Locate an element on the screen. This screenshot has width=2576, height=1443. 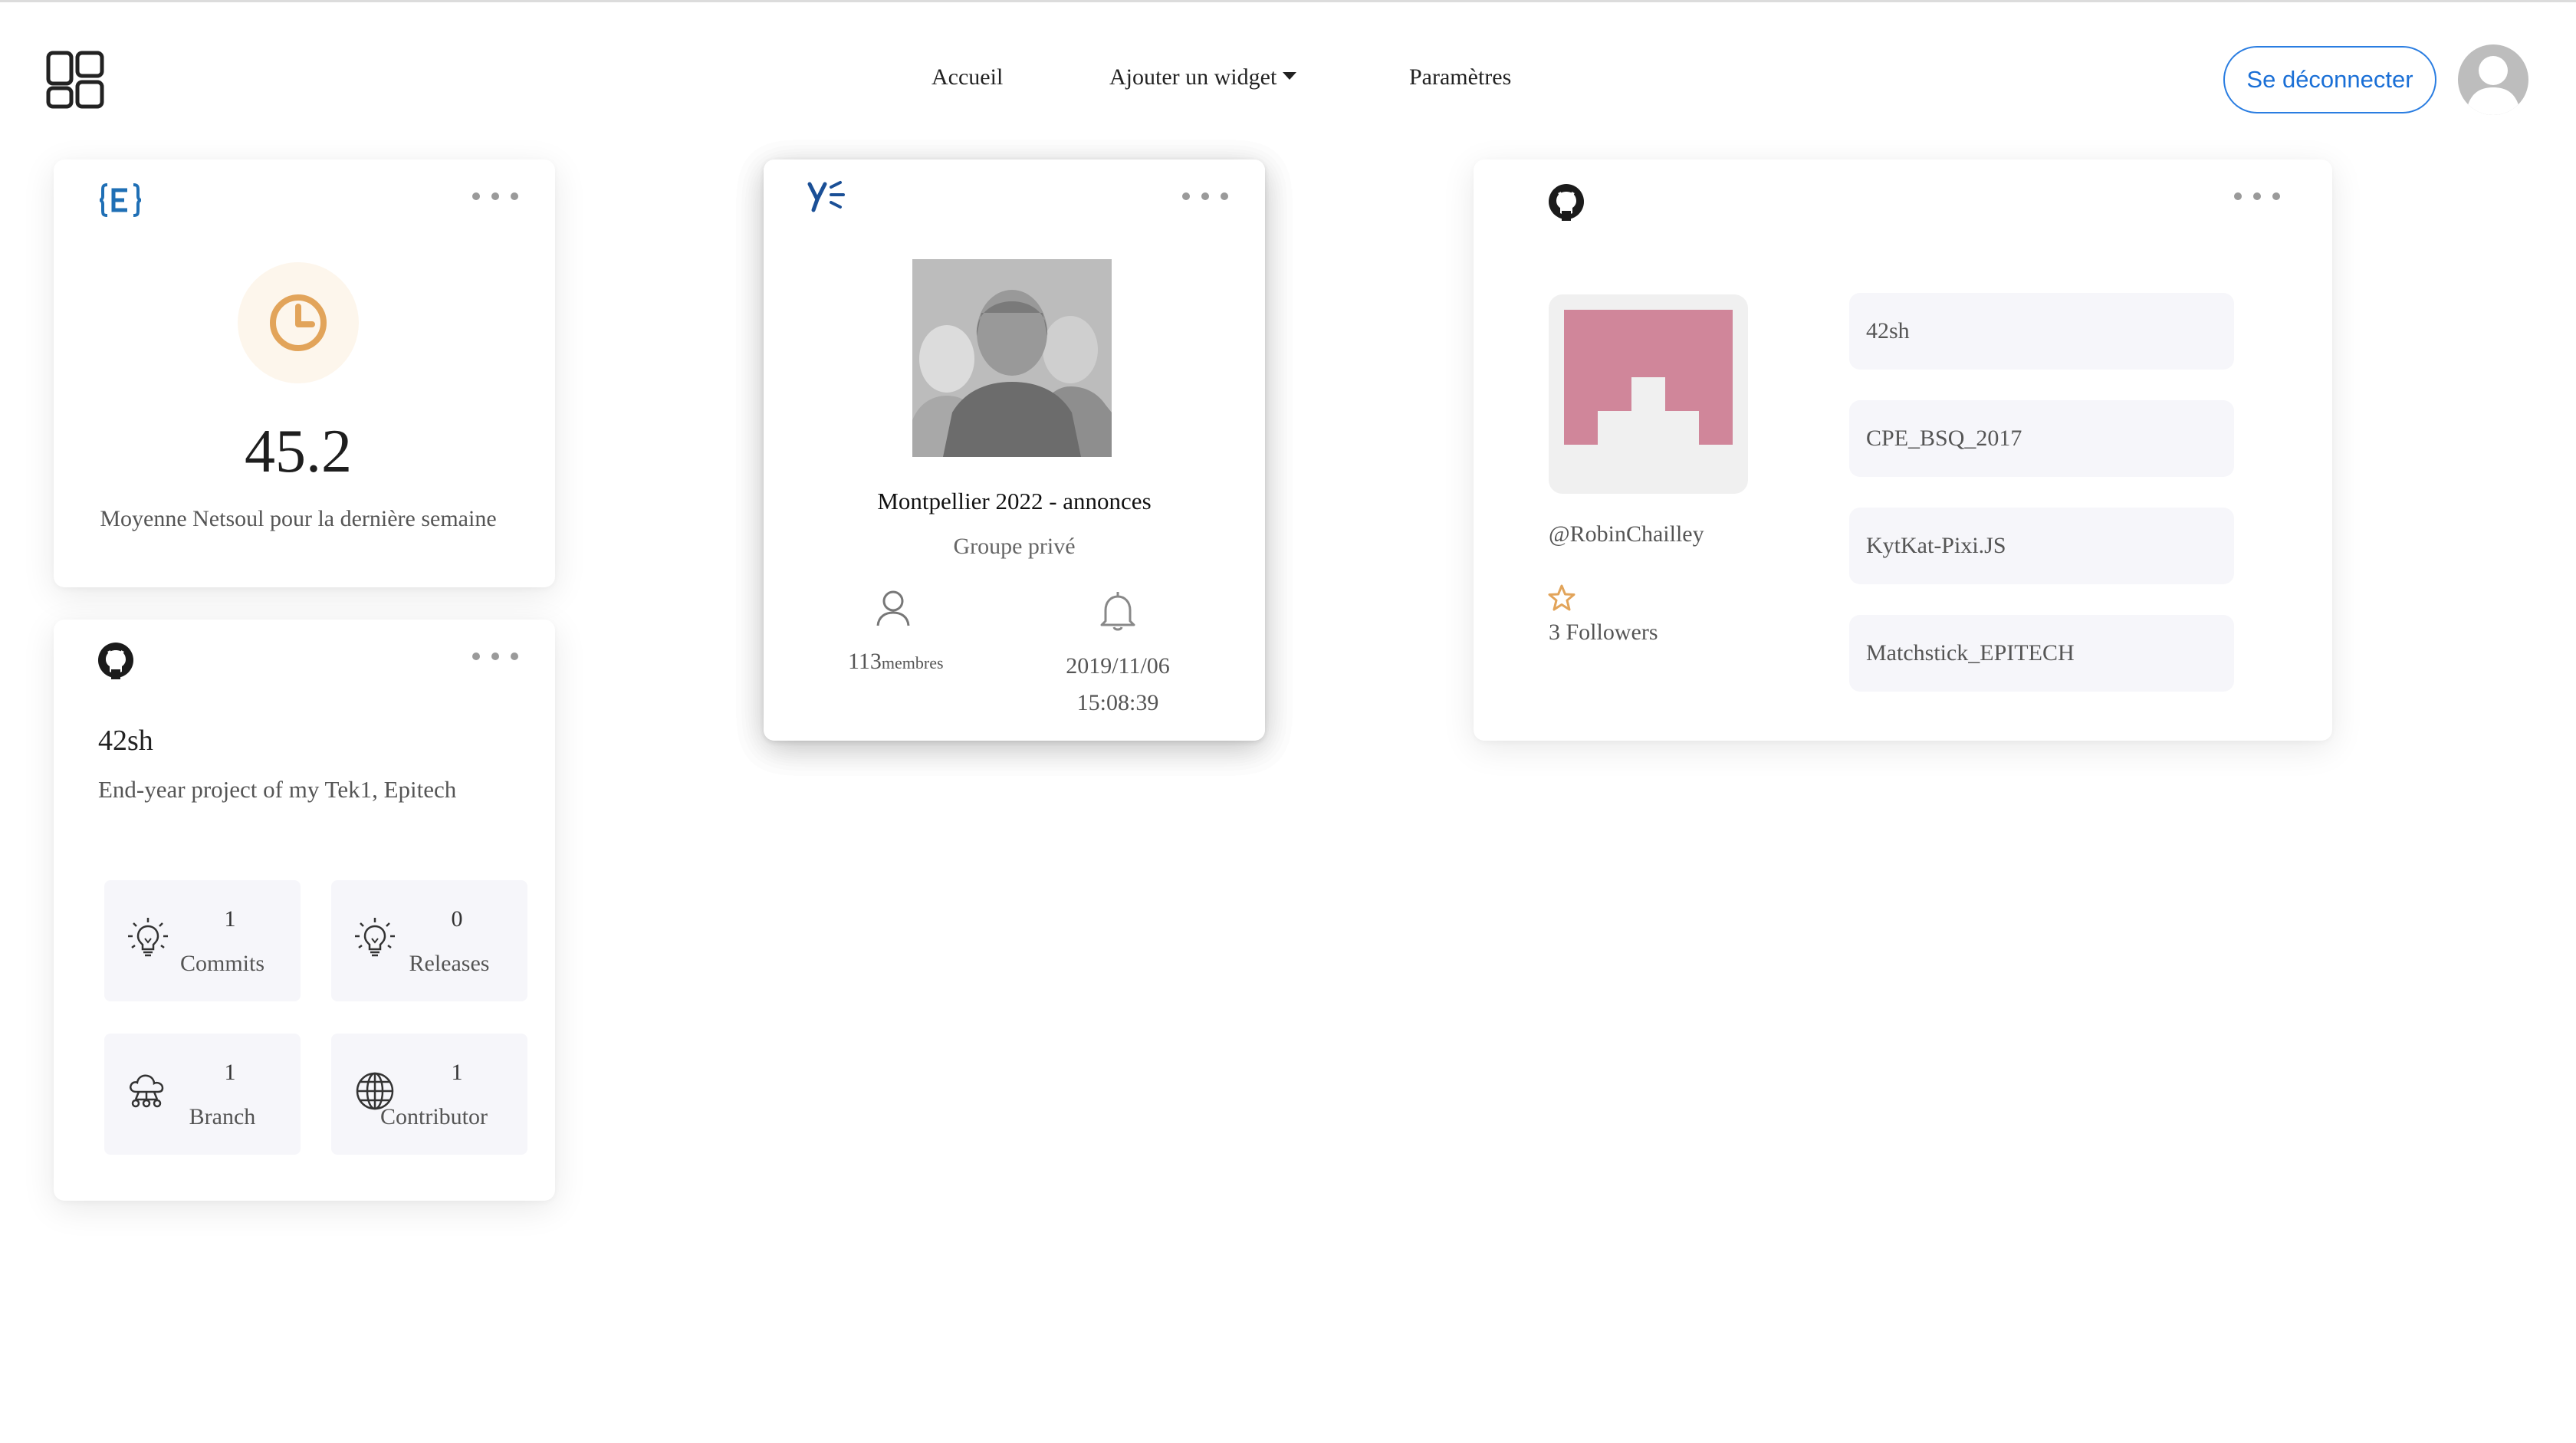
github-repo-widget-menu-button is located at coordinates (495, 656).